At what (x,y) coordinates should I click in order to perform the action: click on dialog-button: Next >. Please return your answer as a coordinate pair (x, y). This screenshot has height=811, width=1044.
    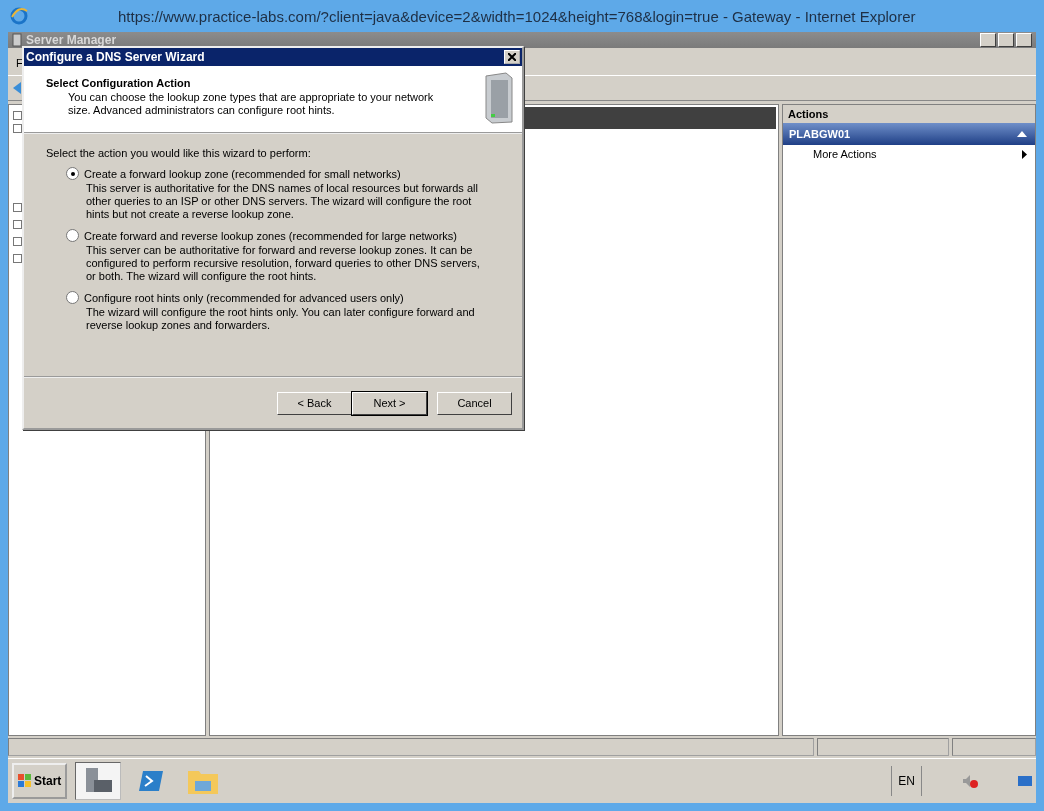
    Looking at the image, I should click on (389, 403).